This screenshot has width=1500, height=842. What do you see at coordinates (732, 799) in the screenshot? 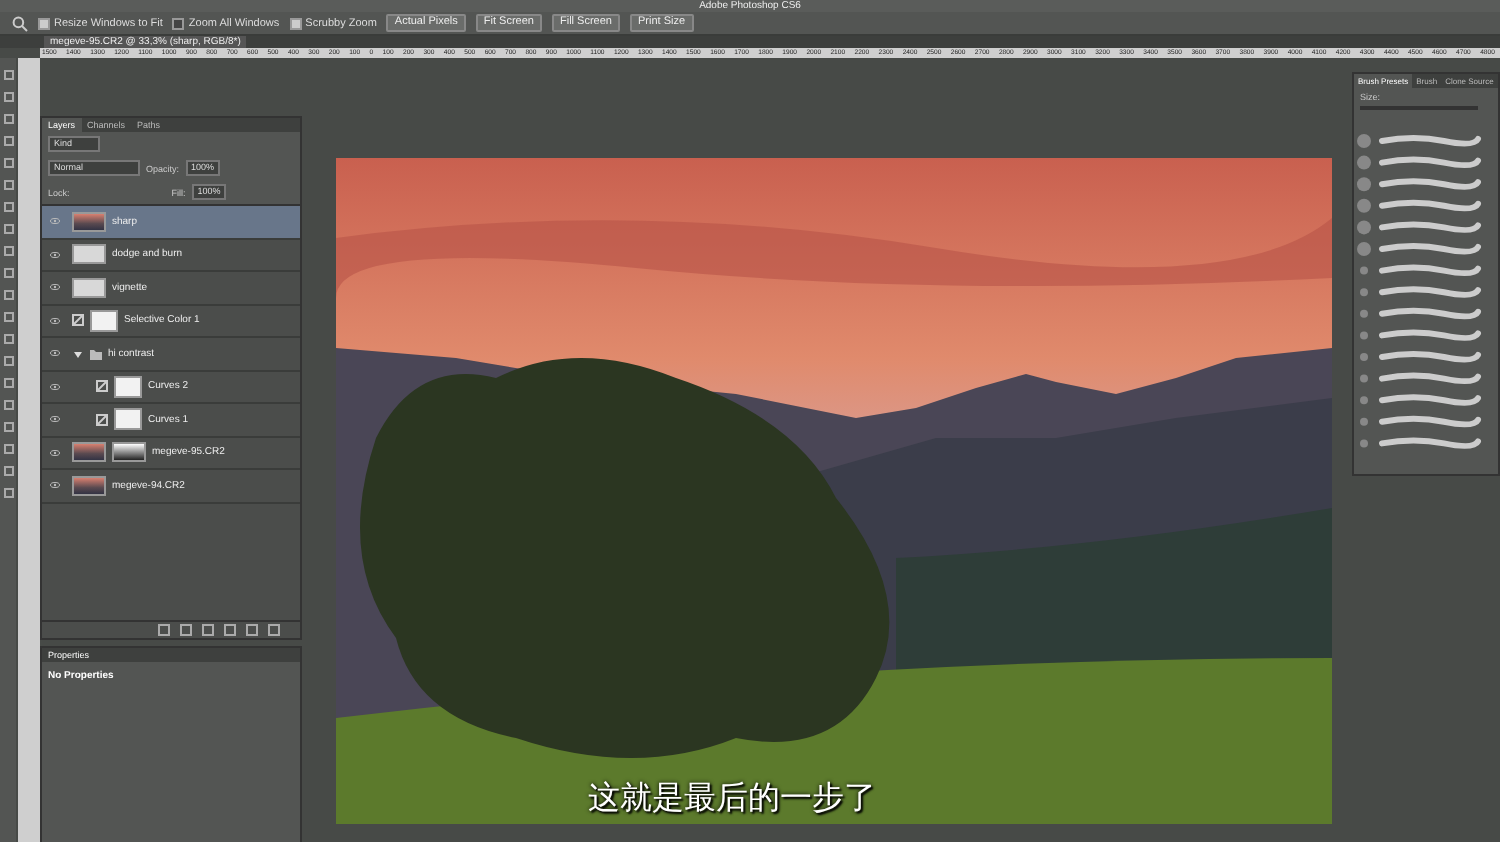
I see `video-subtitle: 这就是最后的一步了` at bounding box center [732, 799].